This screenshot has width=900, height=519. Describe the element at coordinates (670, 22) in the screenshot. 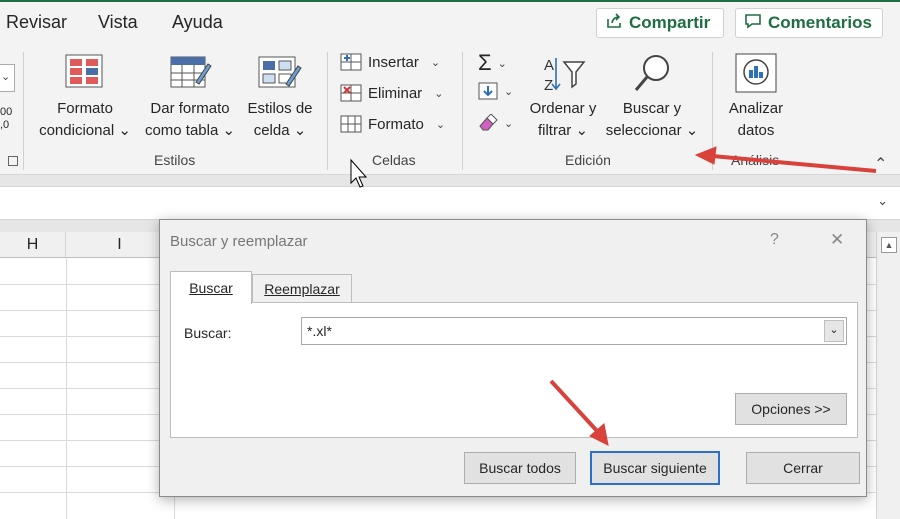

I see `share-label: Compartir` at that location.